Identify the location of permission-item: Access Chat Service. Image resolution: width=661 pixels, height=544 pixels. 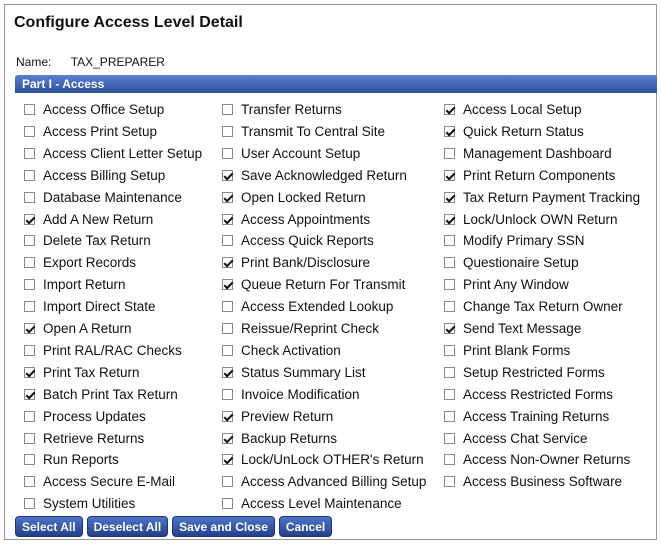
(516, 438).